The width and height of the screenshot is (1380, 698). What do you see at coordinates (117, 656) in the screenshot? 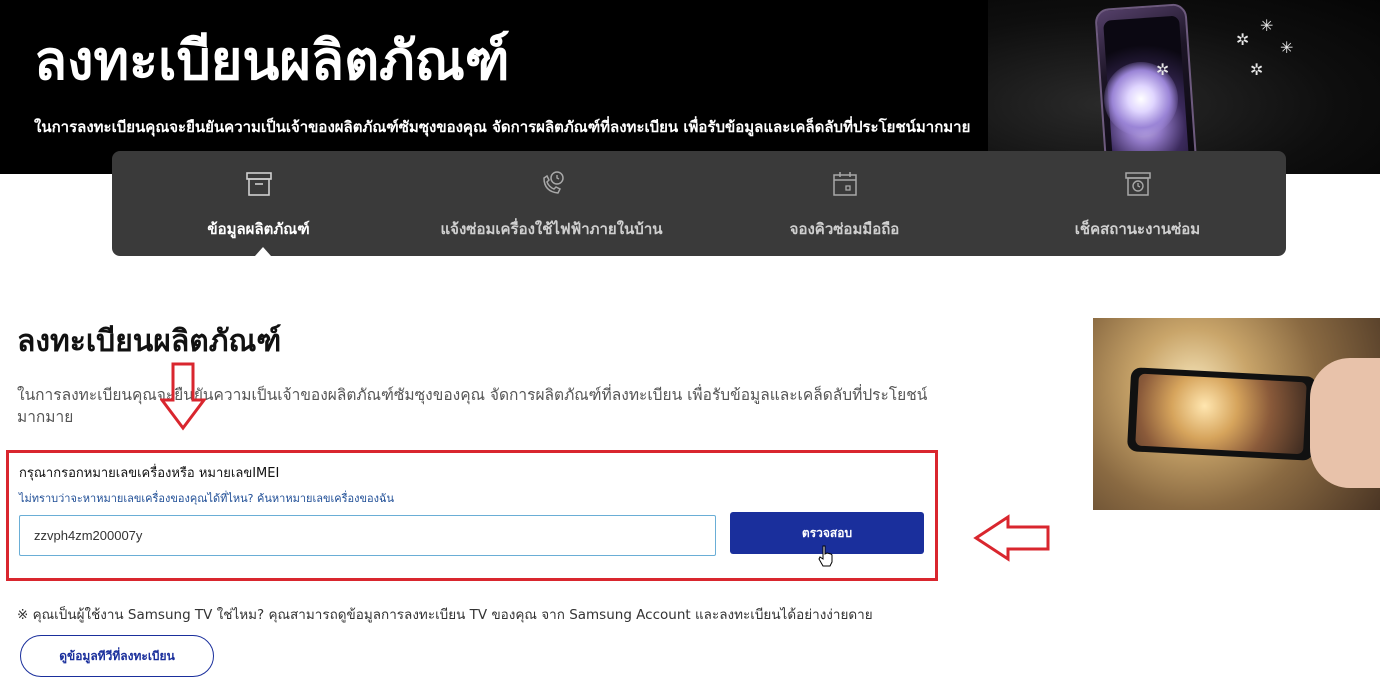
I see `view-registered-tv-button: ดูข้อมูลทีวีที่ลงทะเบียน` at bounding box center [117, 656].